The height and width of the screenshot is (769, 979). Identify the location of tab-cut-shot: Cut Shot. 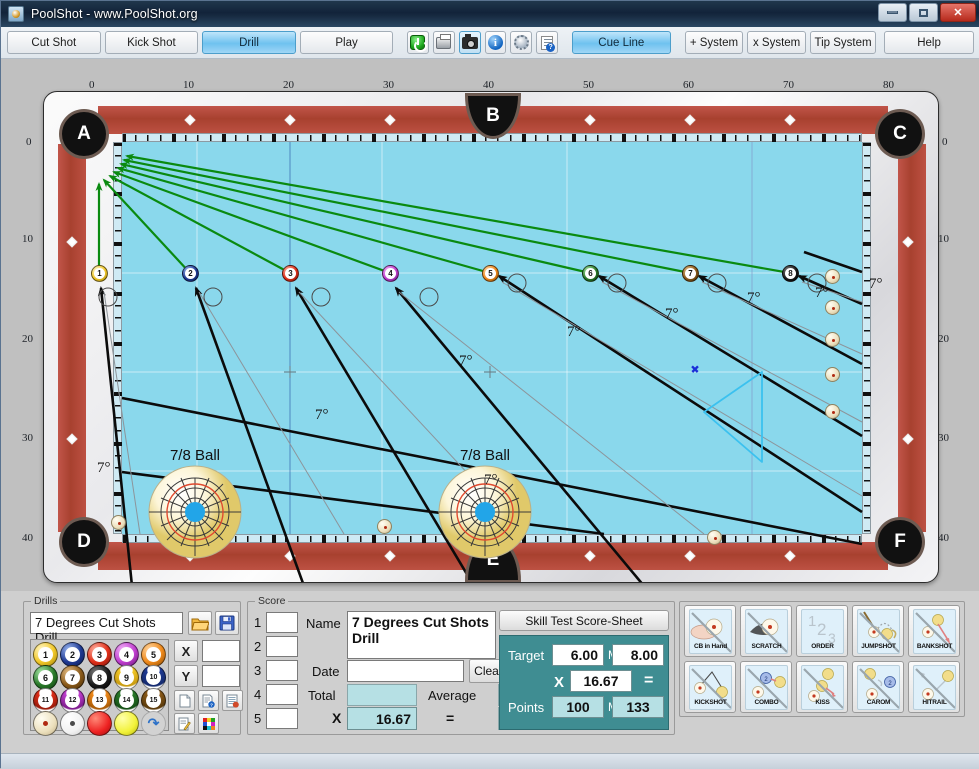
(54, 42).